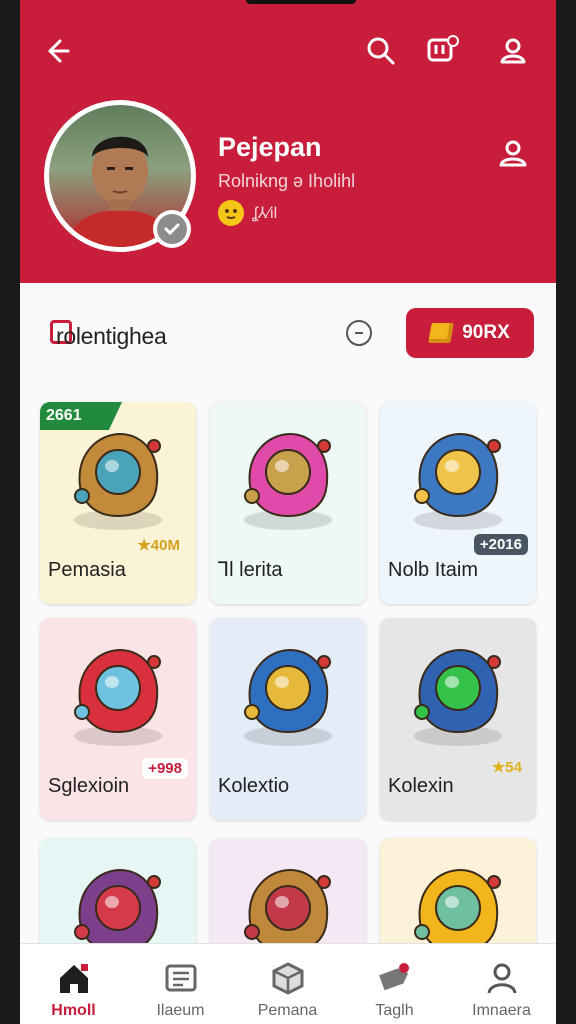 The image size is (576, 1024). What do you see at coordinates (394, 1010) in the screenshot?
I see `tab-tag-label: Taglh` at bounding box center [394, 1010].